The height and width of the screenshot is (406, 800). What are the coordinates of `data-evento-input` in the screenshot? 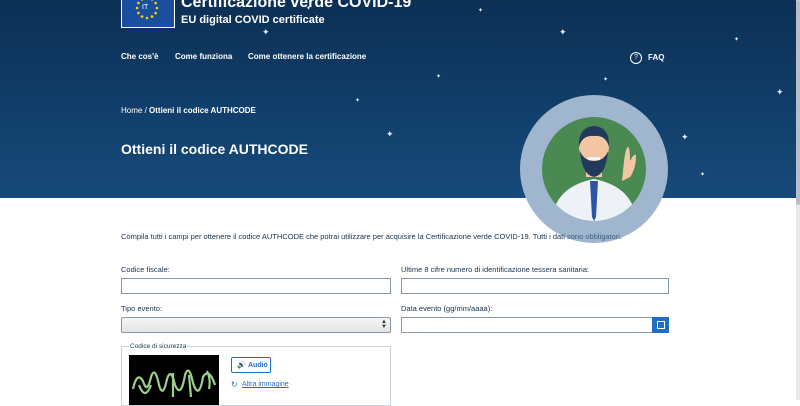 It's located at (527, 325).